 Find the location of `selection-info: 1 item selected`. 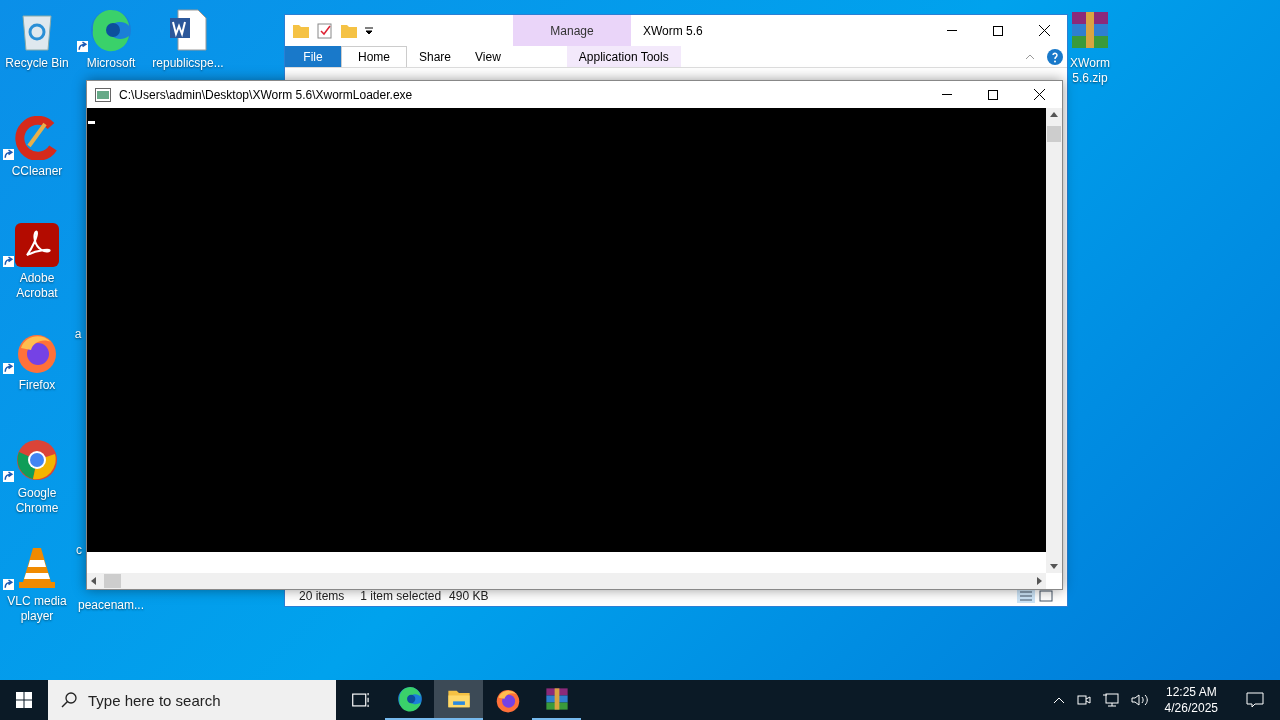

selection-info: 1 item selected is located at coordinates (401, 596).